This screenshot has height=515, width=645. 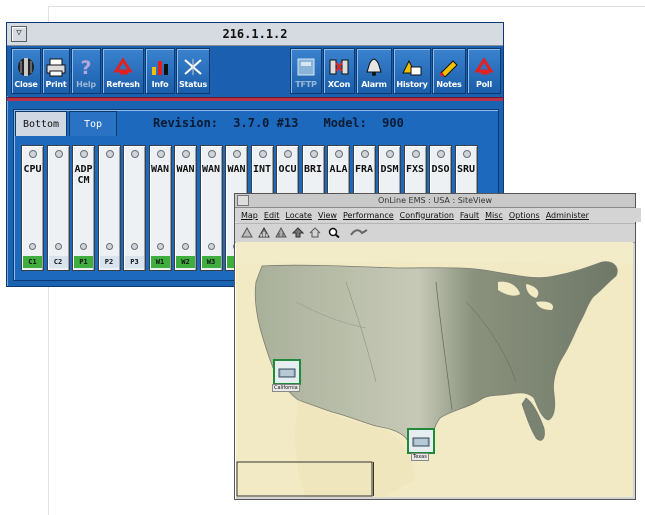 What do you see at coordinates (374, 67) in the screenshot?
I see `alarm-icon` at bounding box center [374, 67].